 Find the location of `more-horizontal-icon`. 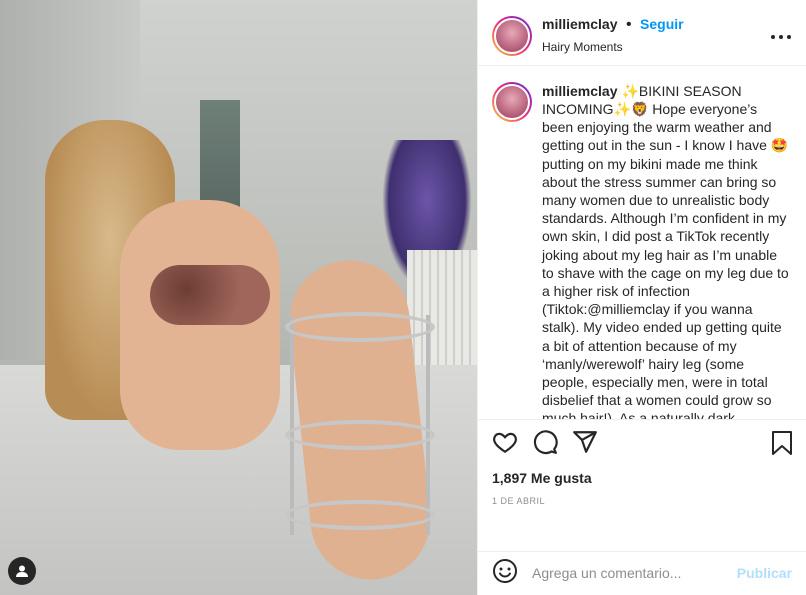

more-horizontal-icon is located at coordinates (781, 34).